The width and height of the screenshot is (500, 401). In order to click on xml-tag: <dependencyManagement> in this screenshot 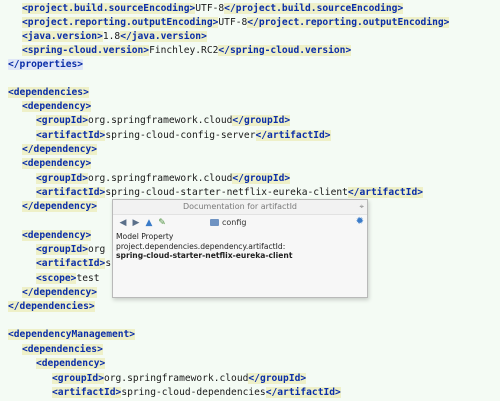, I will do `click(72, 334)`.